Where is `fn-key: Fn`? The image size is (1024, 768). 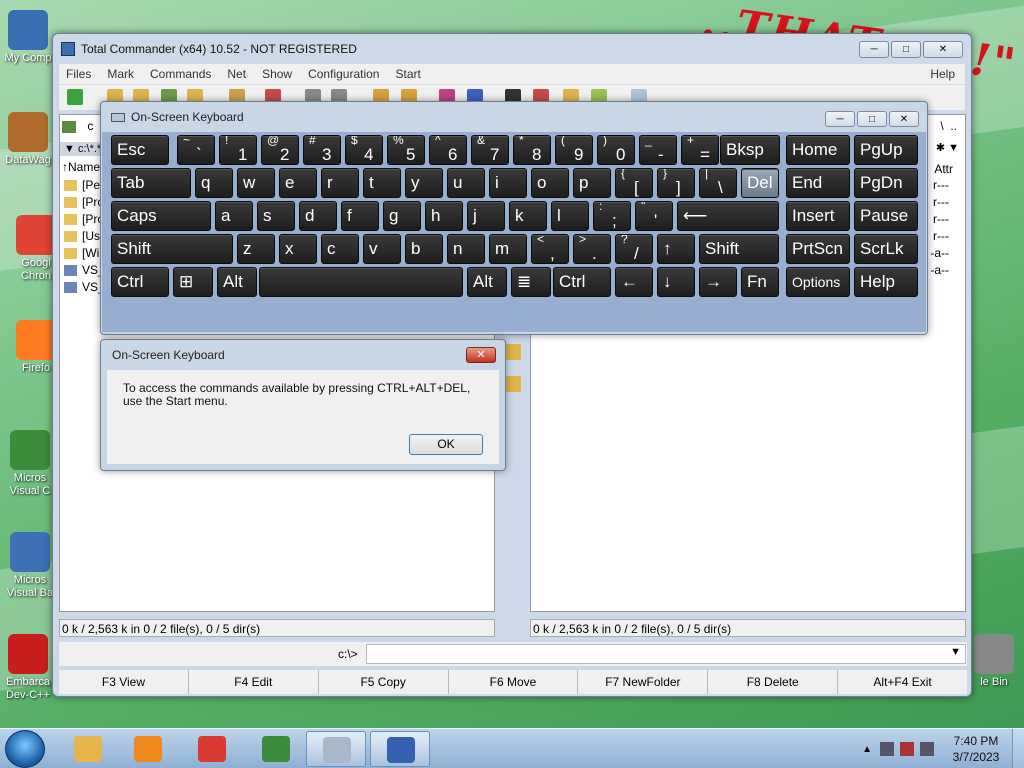 fn-key: Fn is located at coordinates (760, 282).